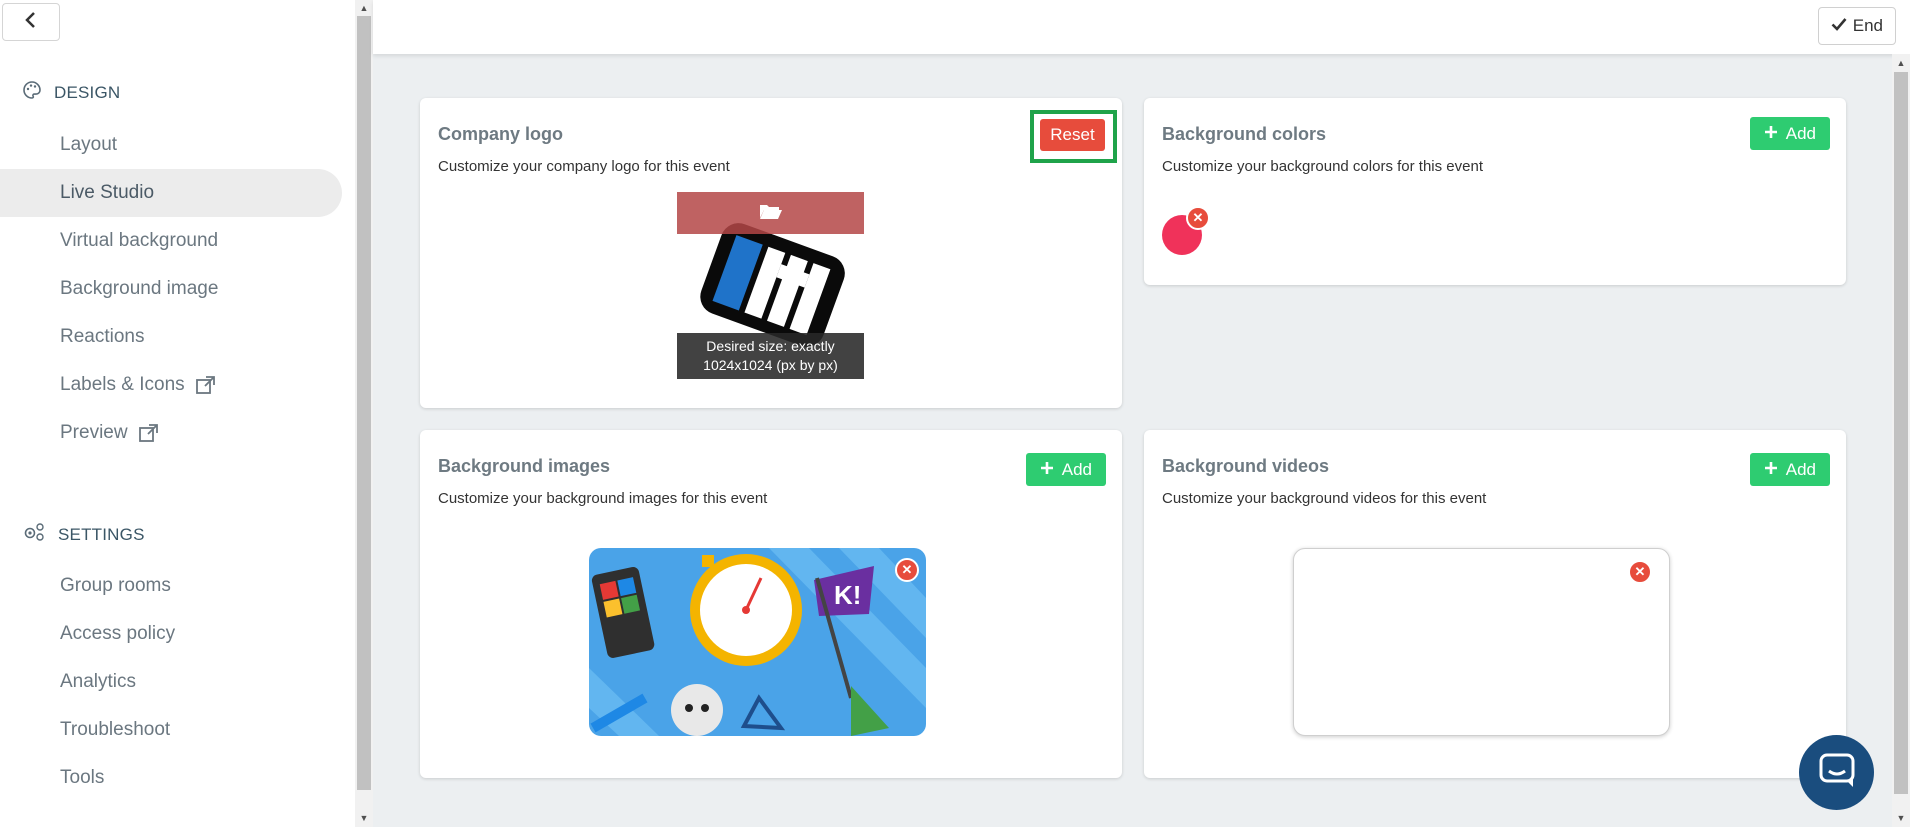  I want to click on sidebar-item-label: Layout, so click(89, 144).